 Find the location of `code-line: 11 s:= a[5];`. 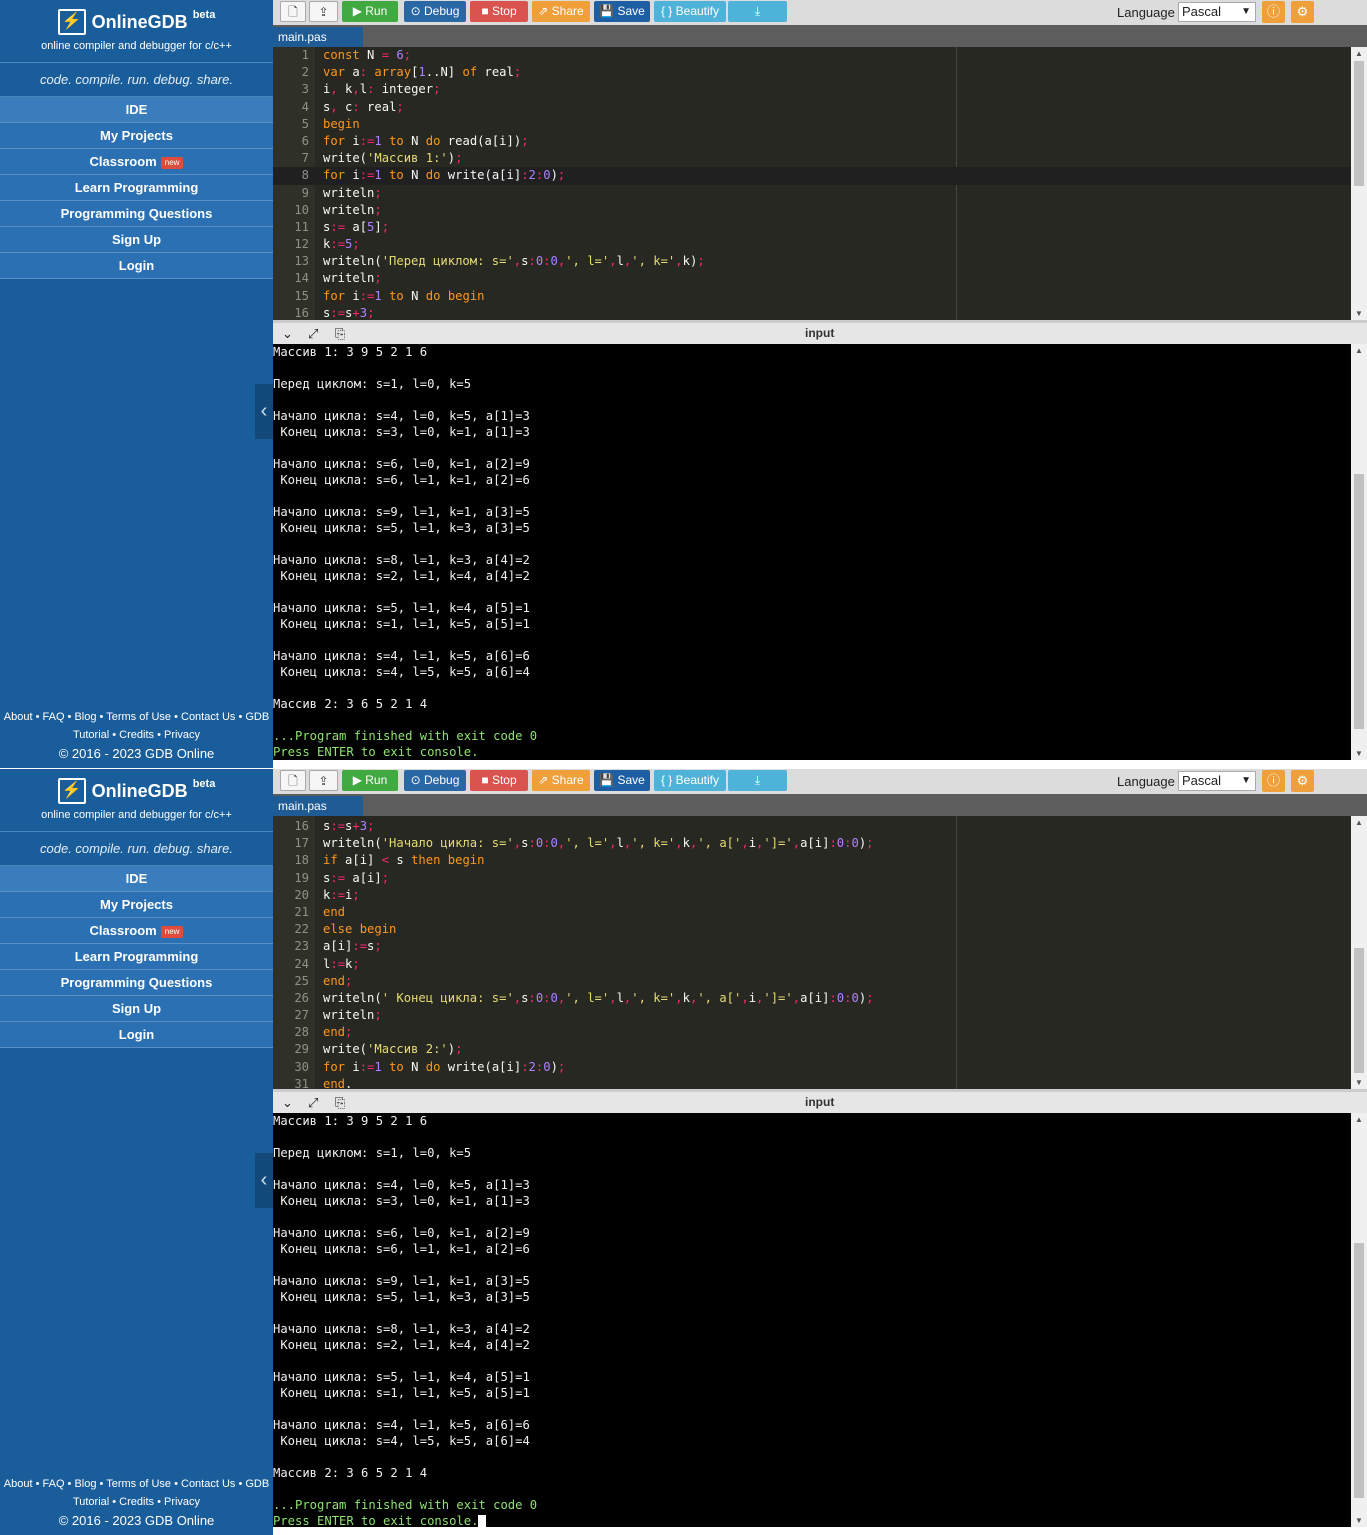

code-line: 11 s:= a[5]; is located at coordinates (812, 227).